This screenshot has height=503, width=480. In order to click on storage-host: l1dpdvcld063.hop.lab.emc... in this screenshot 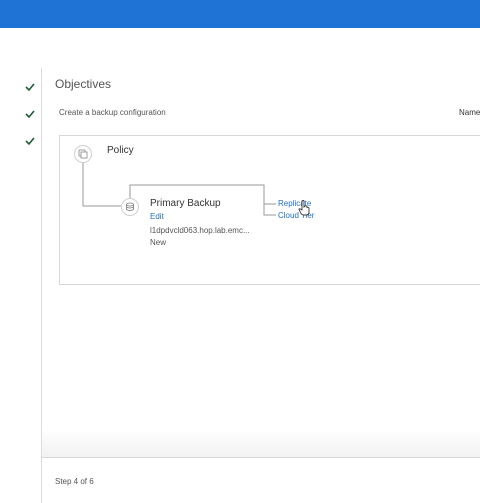, I will do `click(200, 230)`.